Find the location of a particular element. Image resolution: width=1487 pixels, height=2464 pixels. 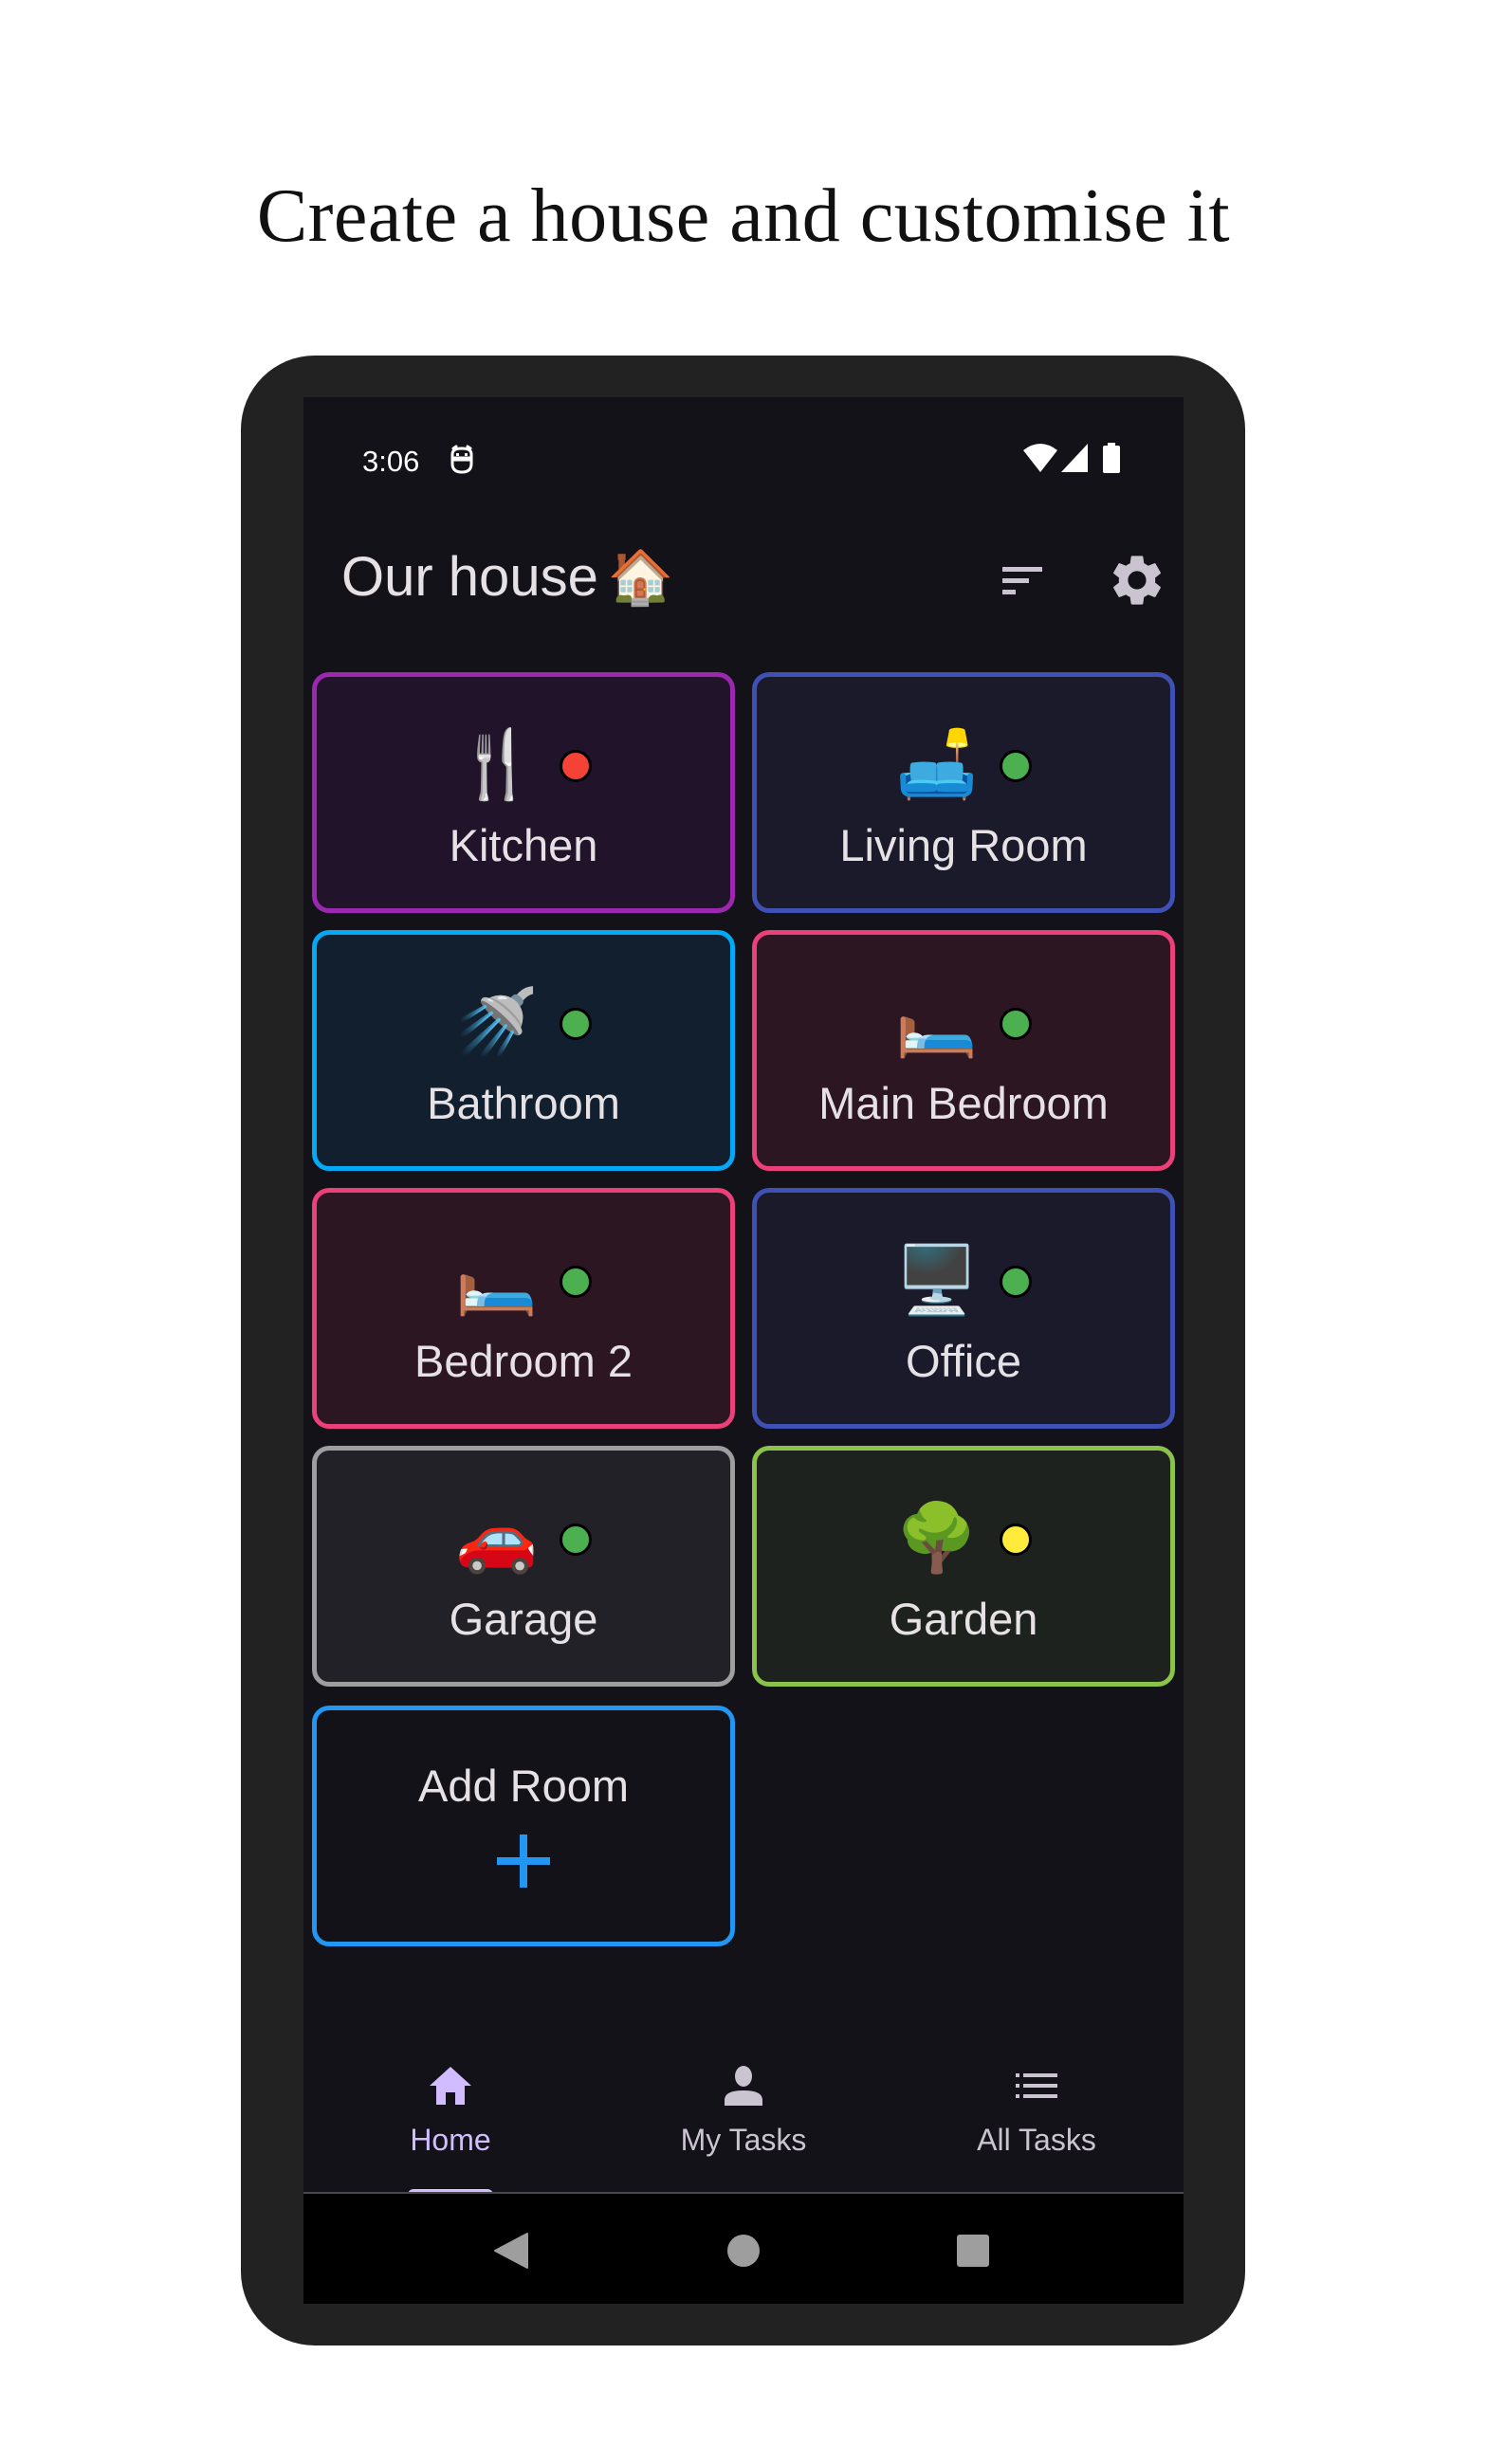

headline: Create a house and customise it is located at coordinates (743, 216).